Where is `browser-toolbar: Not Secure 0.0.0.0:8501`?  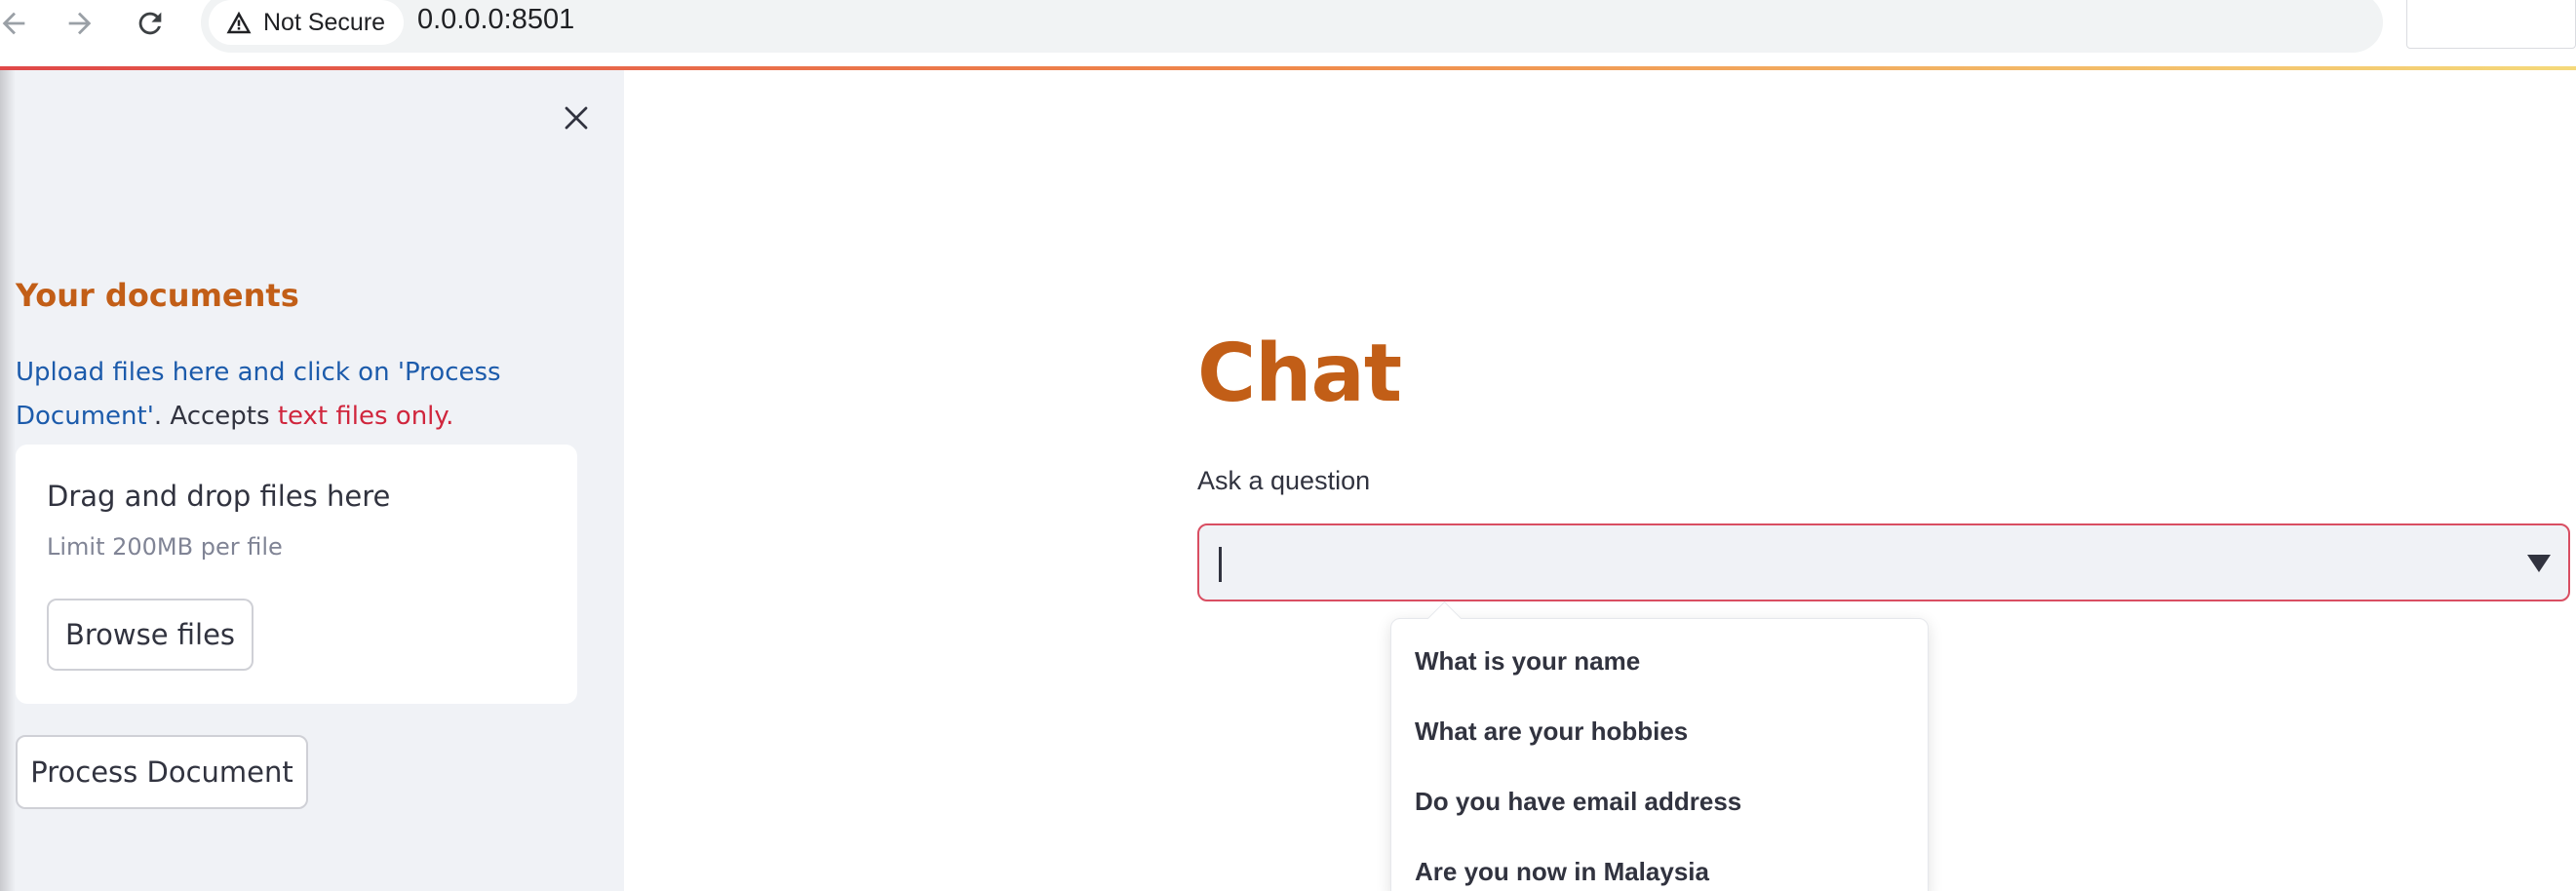
browser-toolbar: Not Secure 0.0.0.0:8501 is located at coordinates (1288, 34).